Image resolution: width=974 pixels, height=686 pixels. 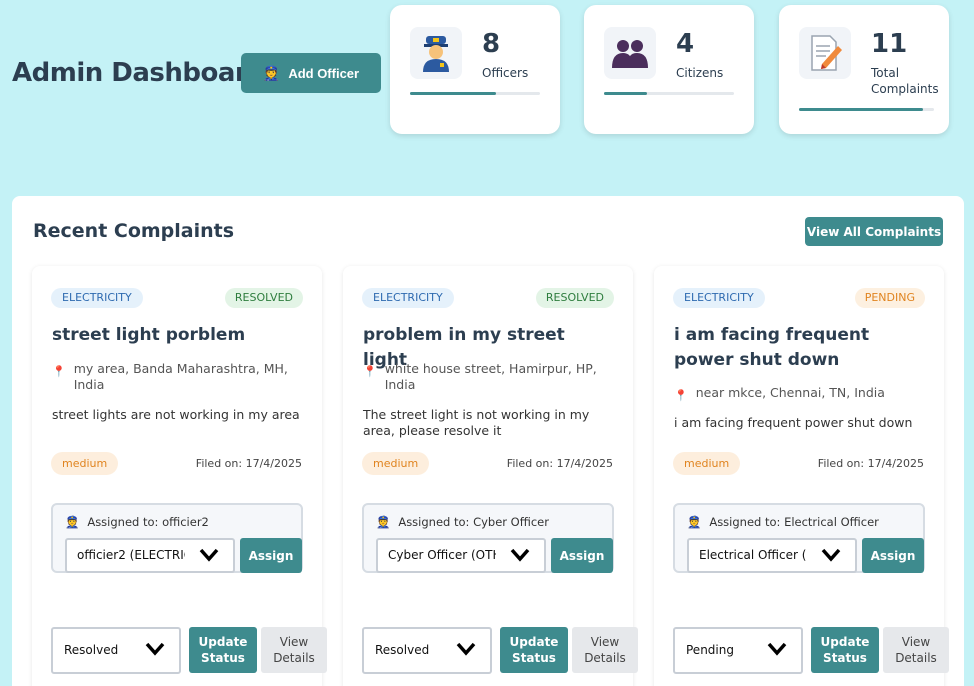 What do you see at coordinates (889, 44) in the screenshot?
I see `complaints-count: 11` at bounding box center [889, 44].